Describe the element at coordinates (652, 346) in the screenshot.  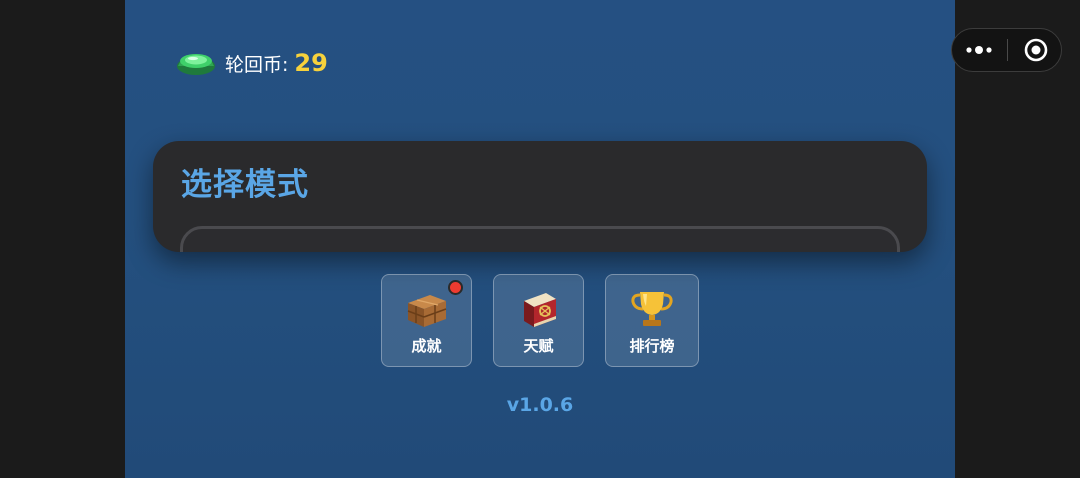
I see `leaderboard-label: 排行榜` at that location.